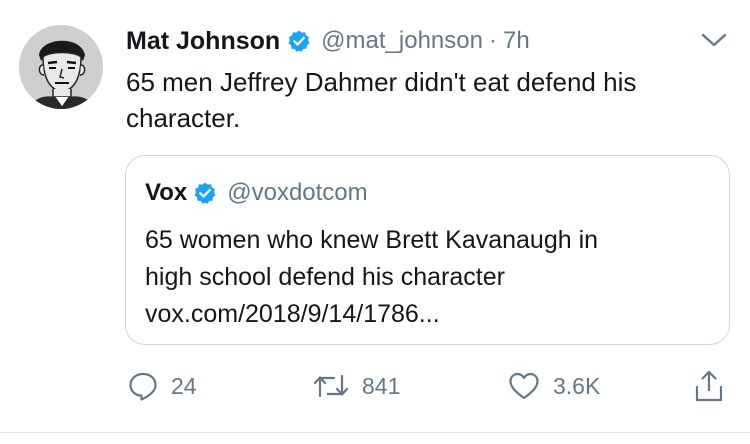 The image size is (750, 444). Describe the element at coordinates (381, 385) in the screenshot. I see `retweet-count: 841` at that location.